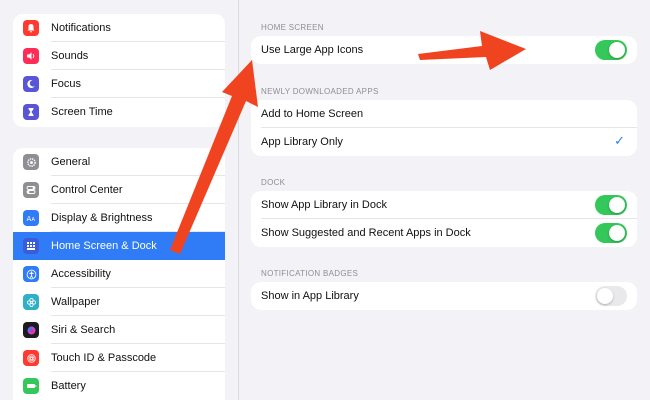 Image resolution: width=650 pixels, height=400 pixels. What do you see at coordinates (104, 246) in the screenshot?
I see `sidebar-item-label: Home Screen & Dock` at bounding box center [104, 246].